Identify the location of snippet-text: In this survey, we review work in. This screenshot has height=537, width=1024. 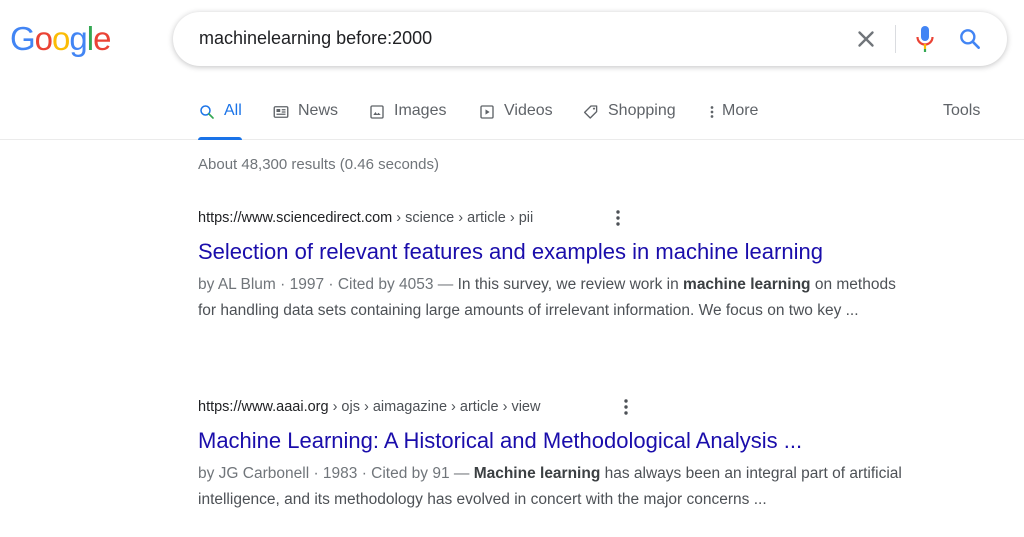
(570, 284).